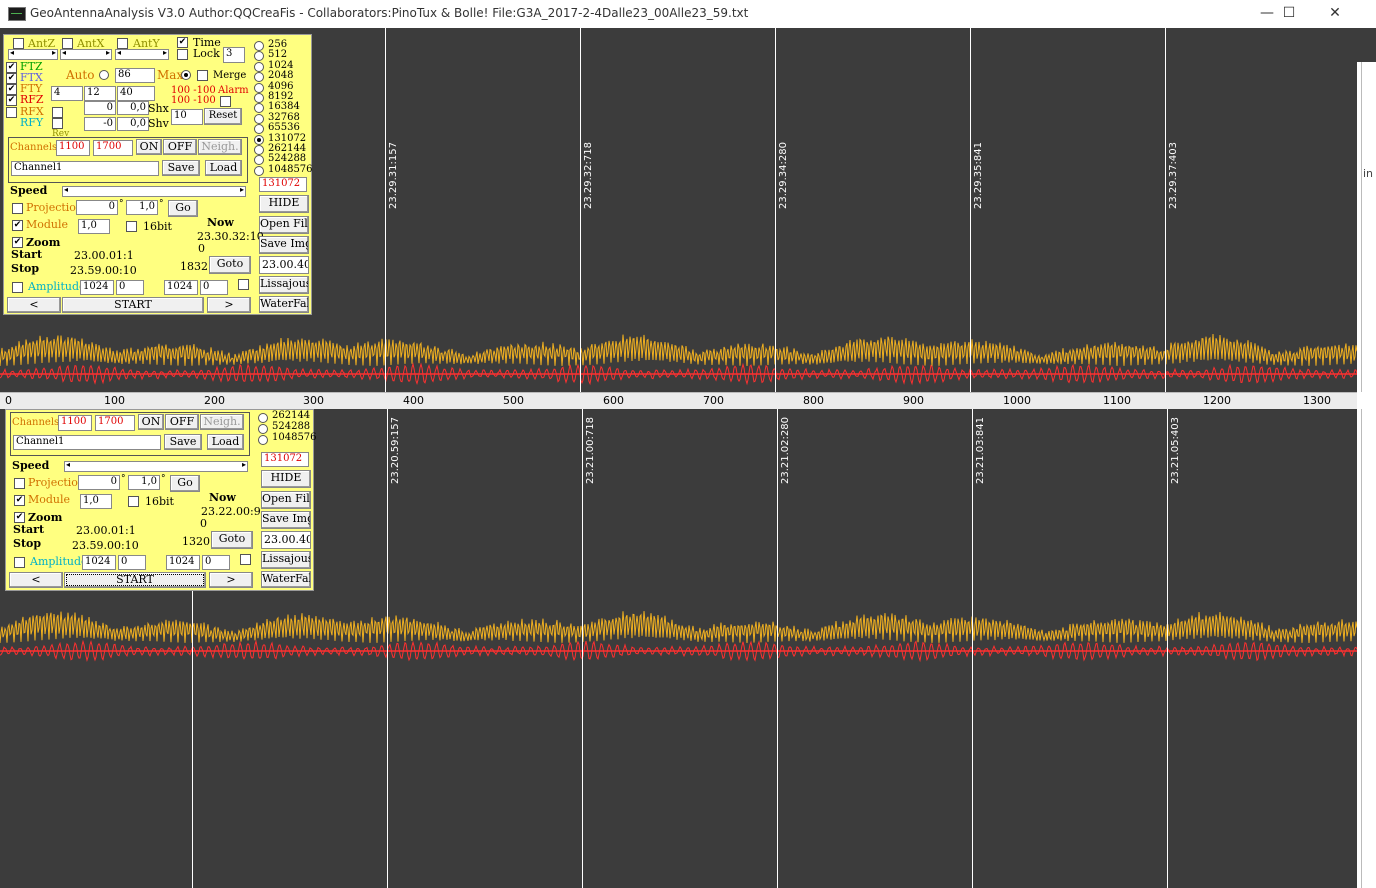  Describe the element at coordinates (142, 54) in the screenshot. I see `anty-slider` at that location.